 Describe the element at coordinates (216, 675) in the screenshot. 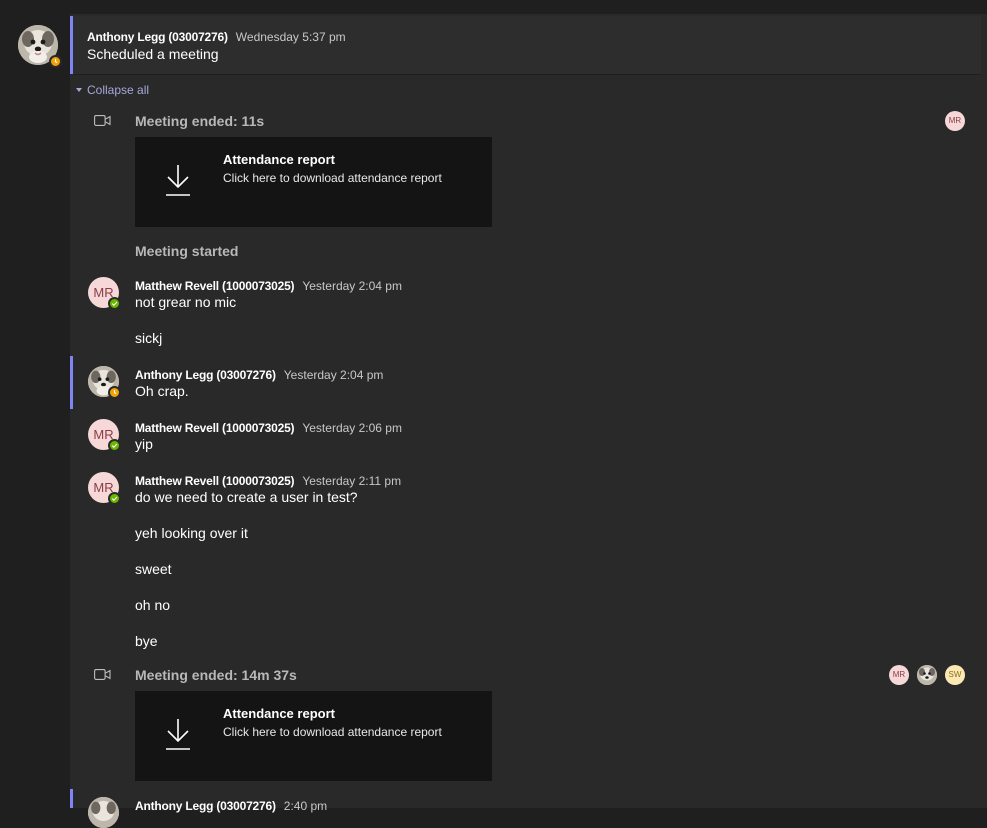

I see `meeting-ended-label: Meeting ended: 14m 37s` at that location.